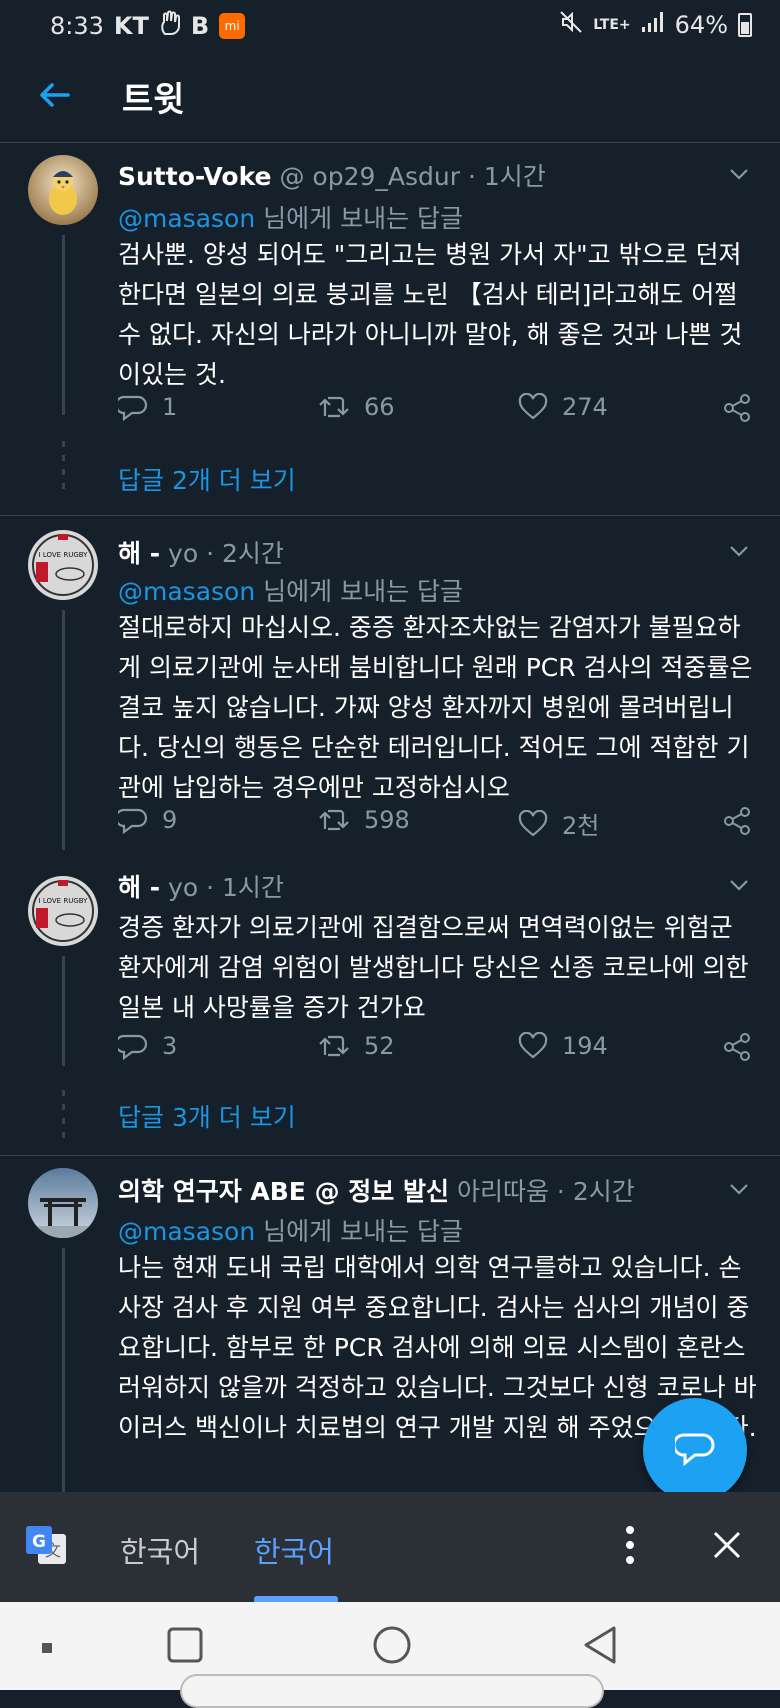  What do you see at coordinates (201, 552) in the screenshot?
I see `tweet-header: 해 - yo · 2시간` at bounding box center [201, 552].